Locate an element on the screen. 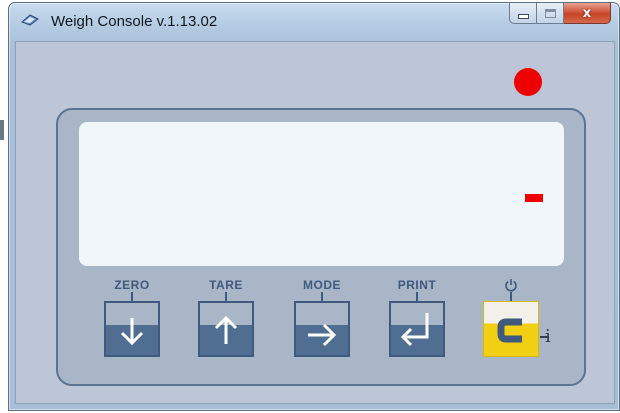  zero-key: ZERO is located at coordinates (132, 317).